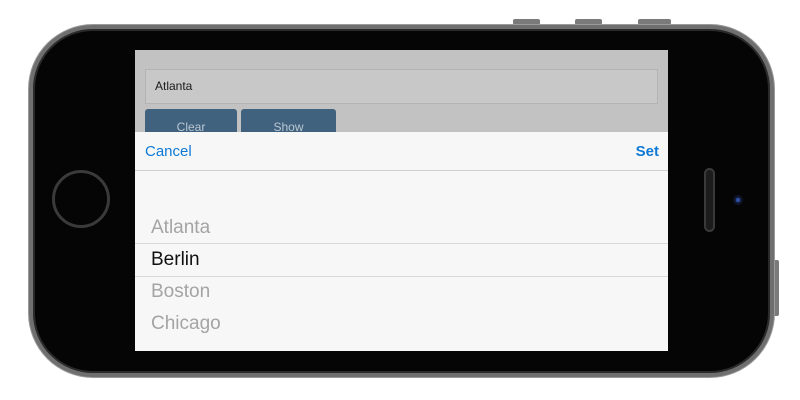 The image size is (800, 400). Describe the element at coordinates (180, 228) in the screenshot. I see `picker-item-atlanta: Atlanta` at that location.